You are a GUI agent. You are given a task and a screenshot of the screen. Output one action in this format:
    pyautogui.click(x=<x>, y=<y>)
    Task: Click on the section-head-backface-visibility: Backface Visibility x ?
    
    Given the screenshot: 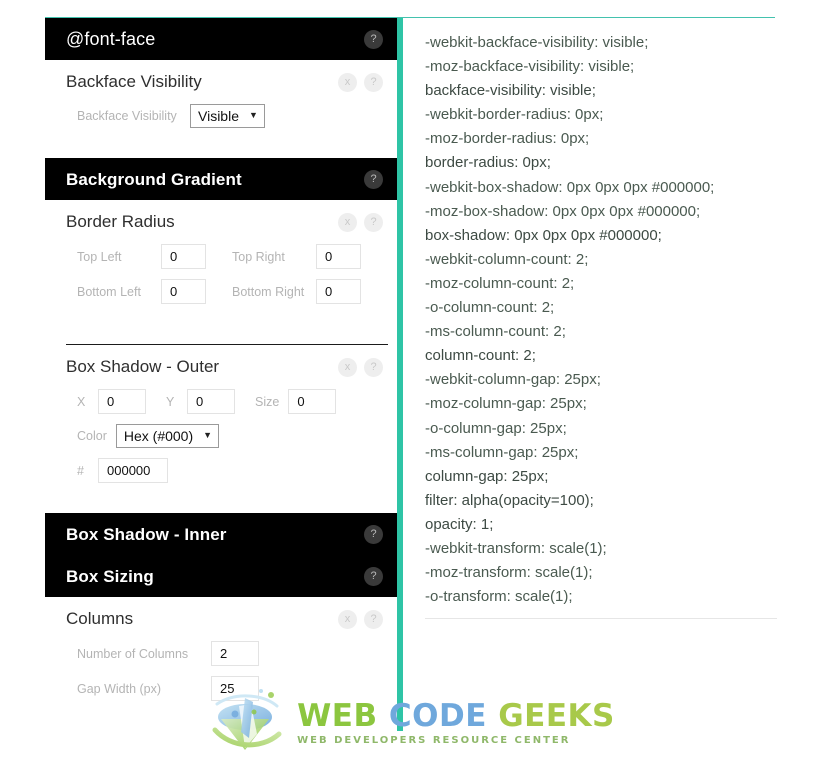 What is the action you would take?
    pyautogui.click(x=214, y=79)
    